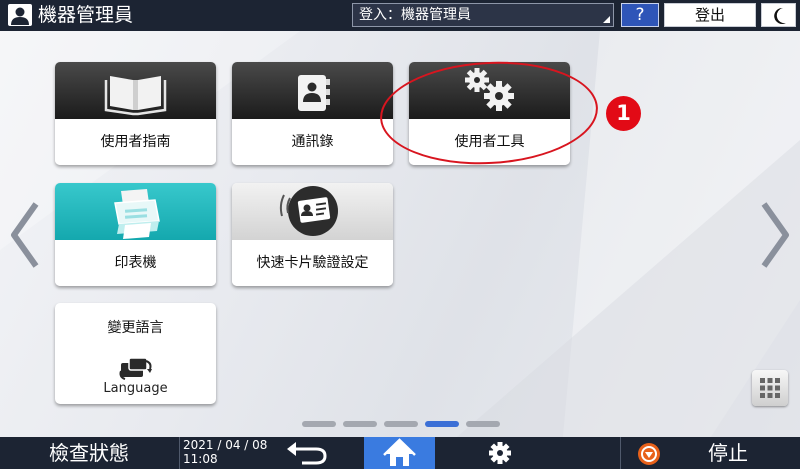 This screenshot has width=800, height=469. I want to click on id-card-icon, so click(308, 211).